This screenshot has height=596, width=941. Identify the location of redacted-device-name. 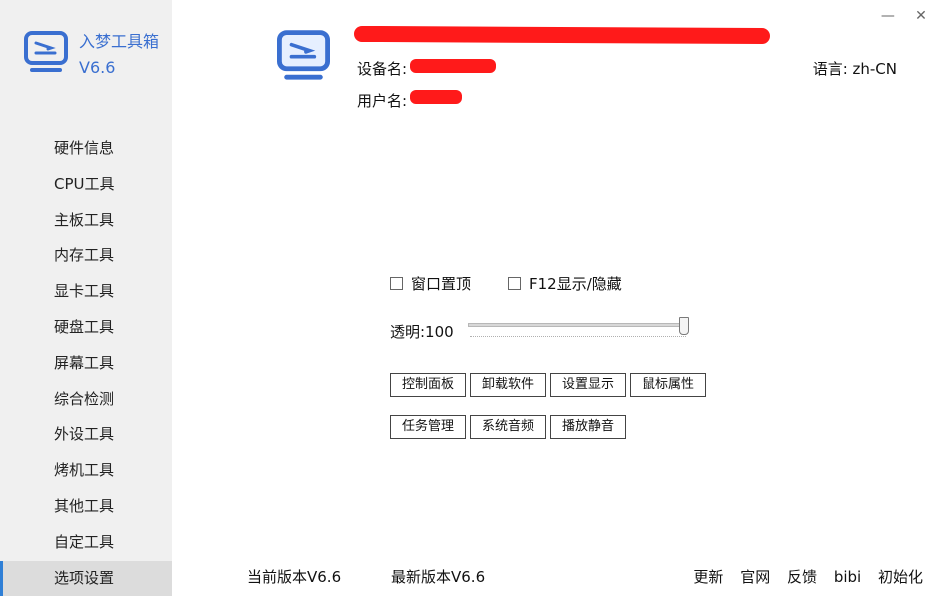
(453, 66).